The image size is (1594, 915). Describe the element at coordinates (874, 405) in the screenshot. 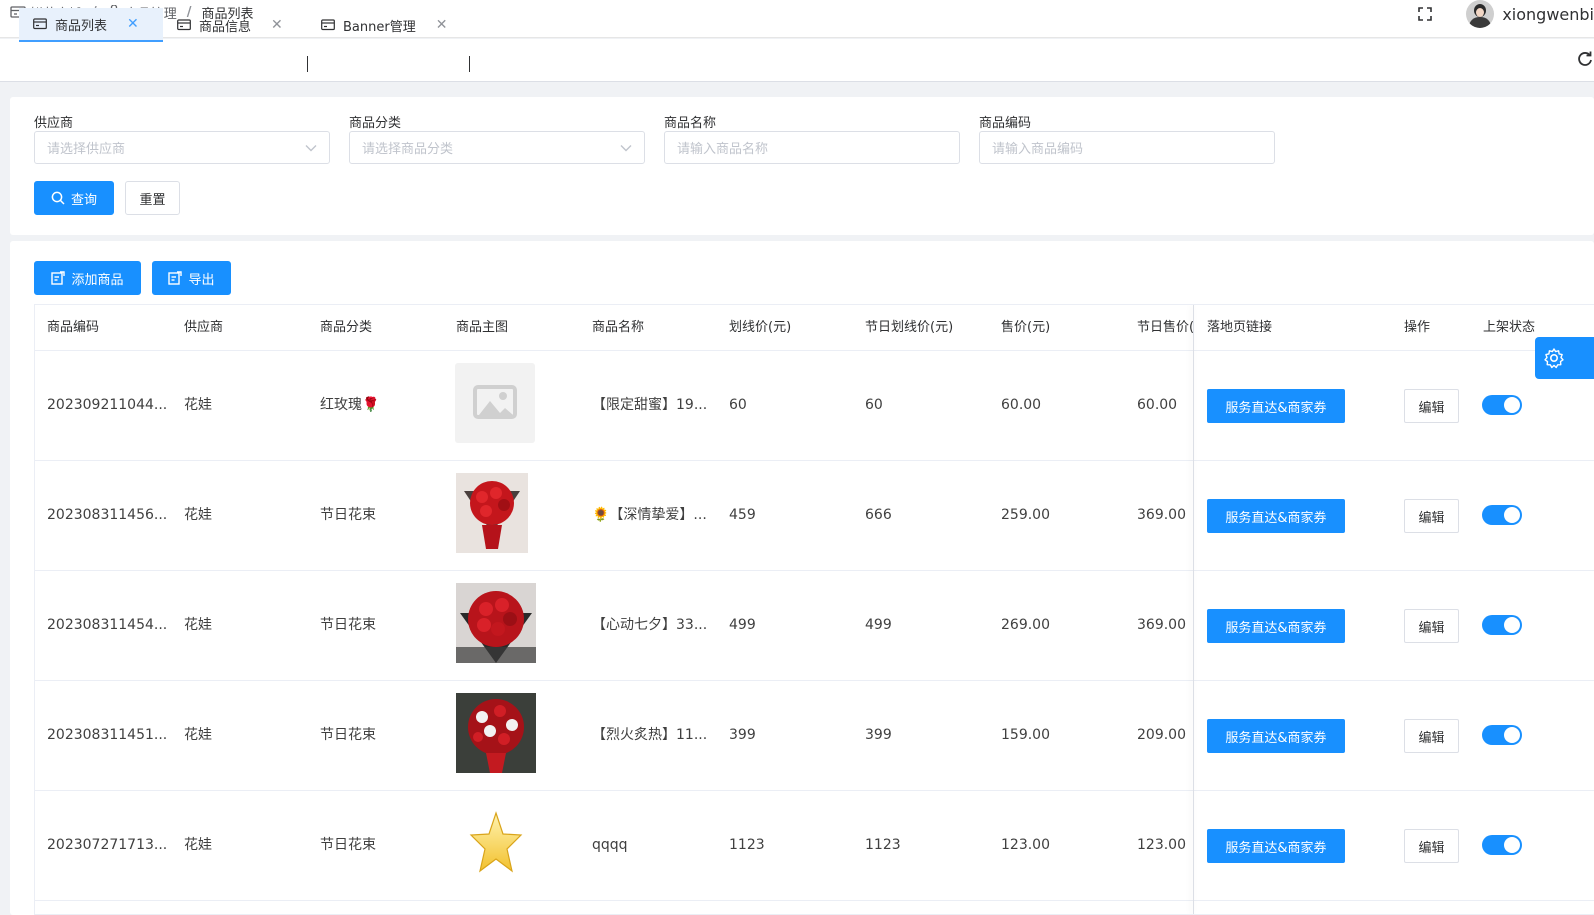

I see `cell-holiday-list-price: 60` at that location.